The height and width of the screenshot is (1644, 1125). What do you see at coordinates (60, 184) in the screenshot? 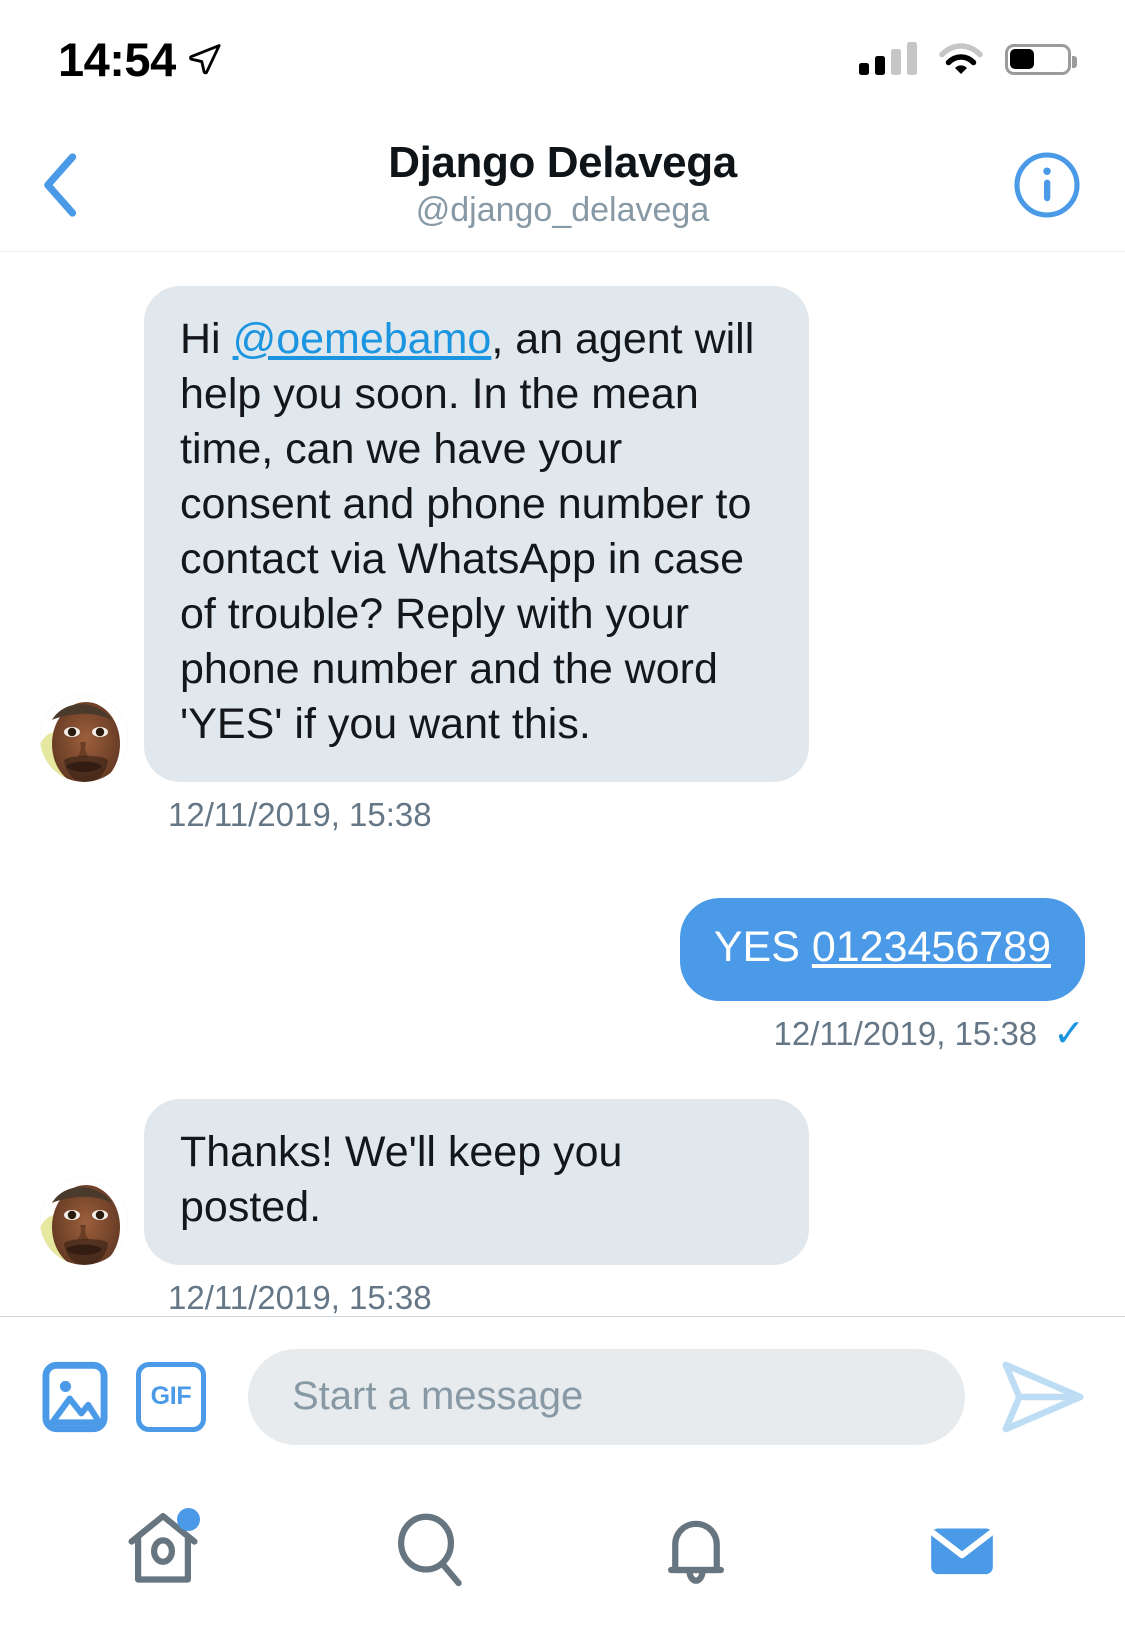
I see `chevron-left-icon` at bounding box center [60, 184].